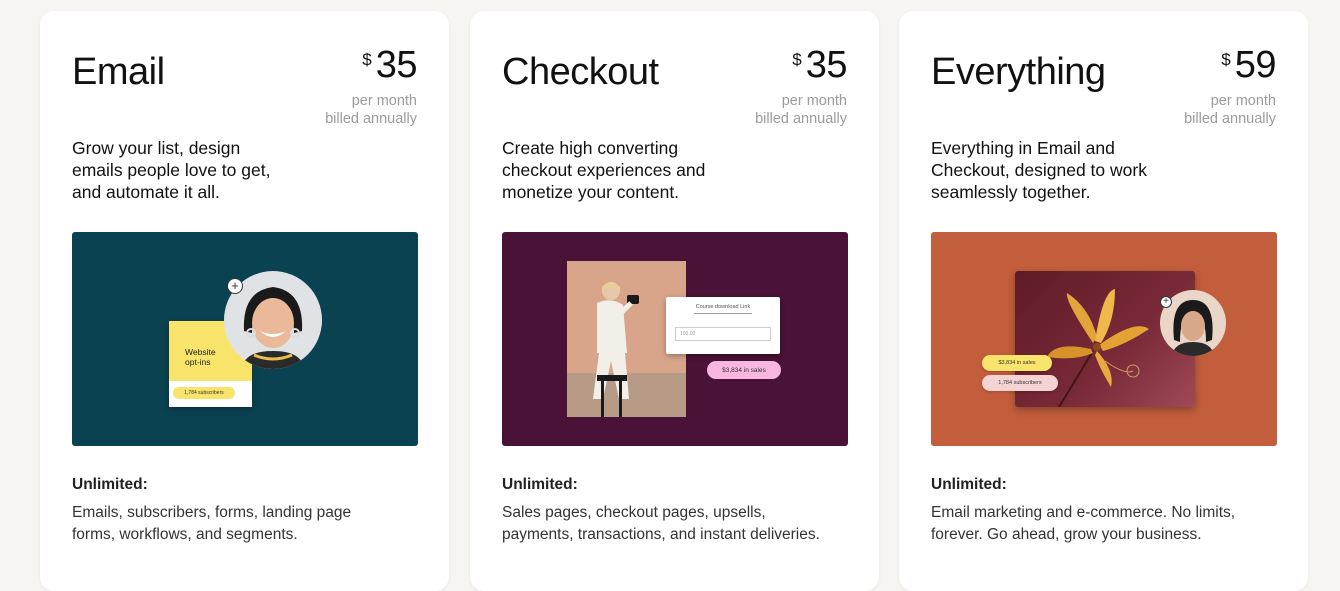 The height and width of the screenshot is (591, 1340). Describe the element at coordinates (1023, 148) in the screenshot. I see `description-line: Everything in Email and` at that location.